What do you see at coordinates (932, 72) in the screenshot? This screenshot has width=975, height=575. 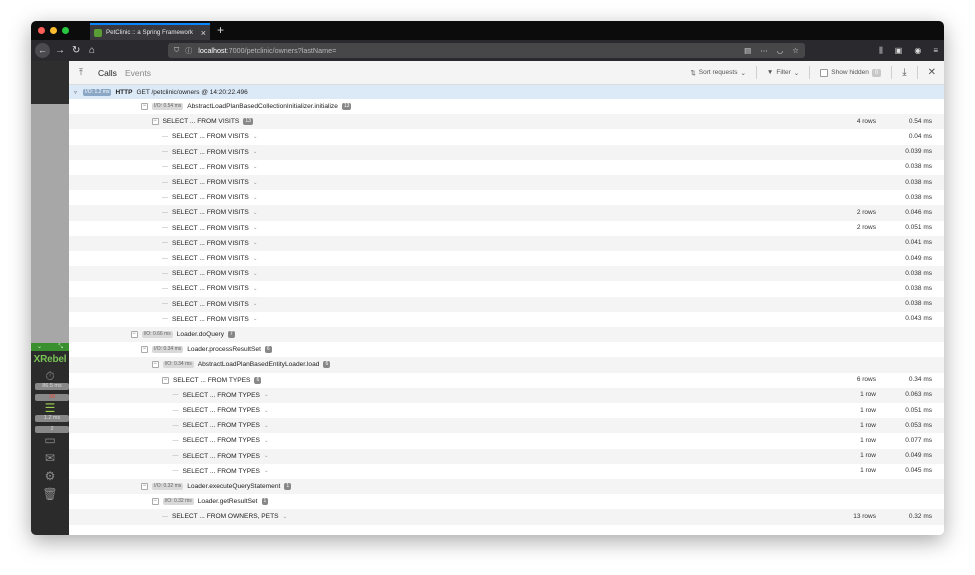 I see `close-icon: ✕` at bounding box center [932, 72].